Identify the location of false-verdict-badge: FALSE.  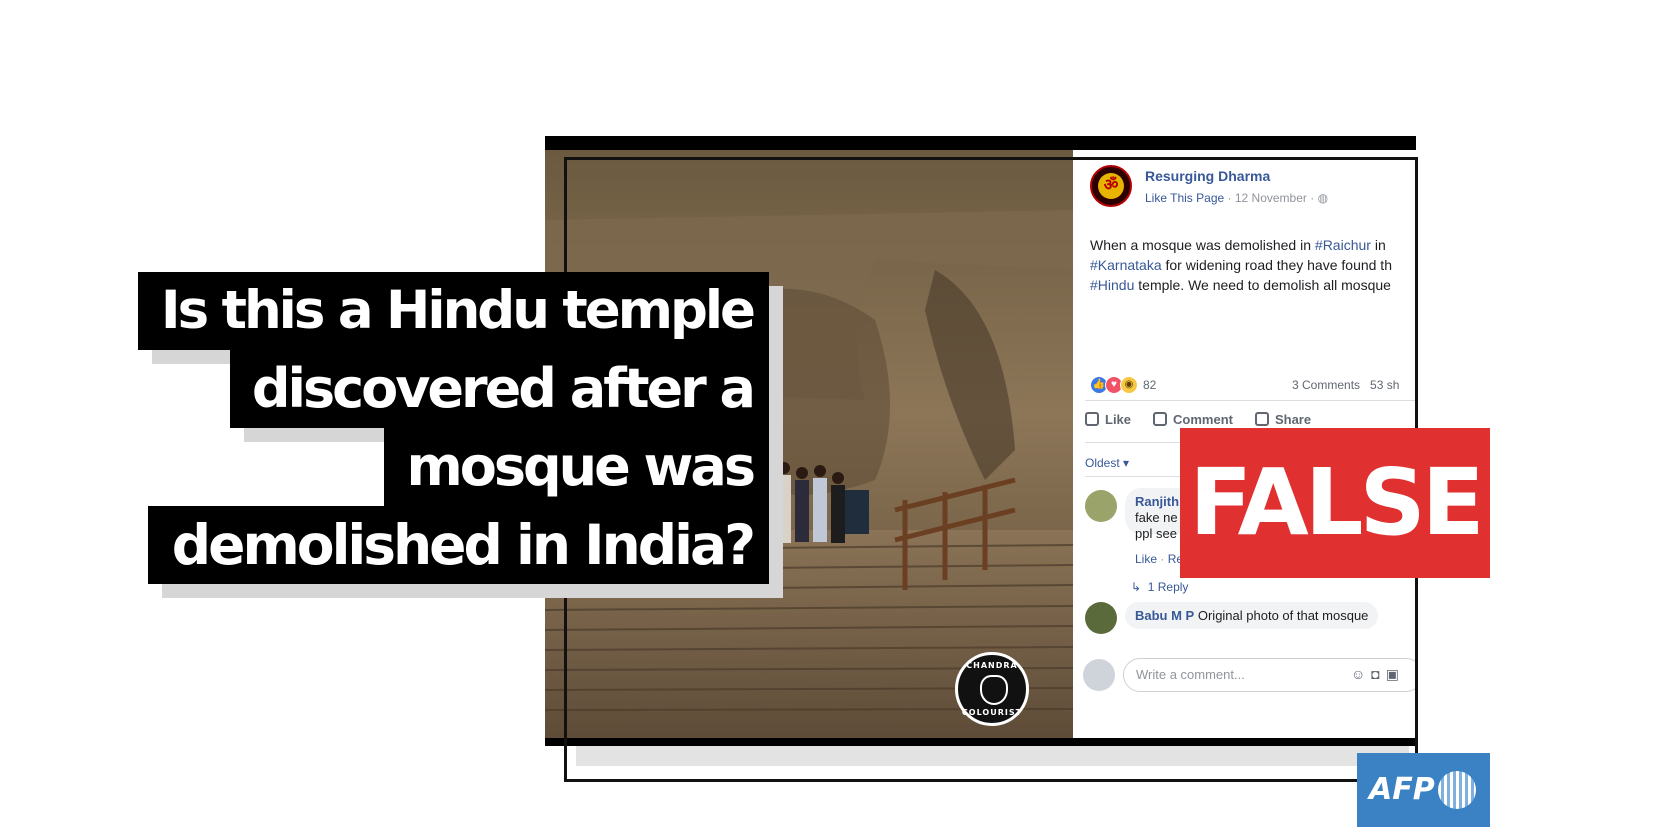
(1335, 503).